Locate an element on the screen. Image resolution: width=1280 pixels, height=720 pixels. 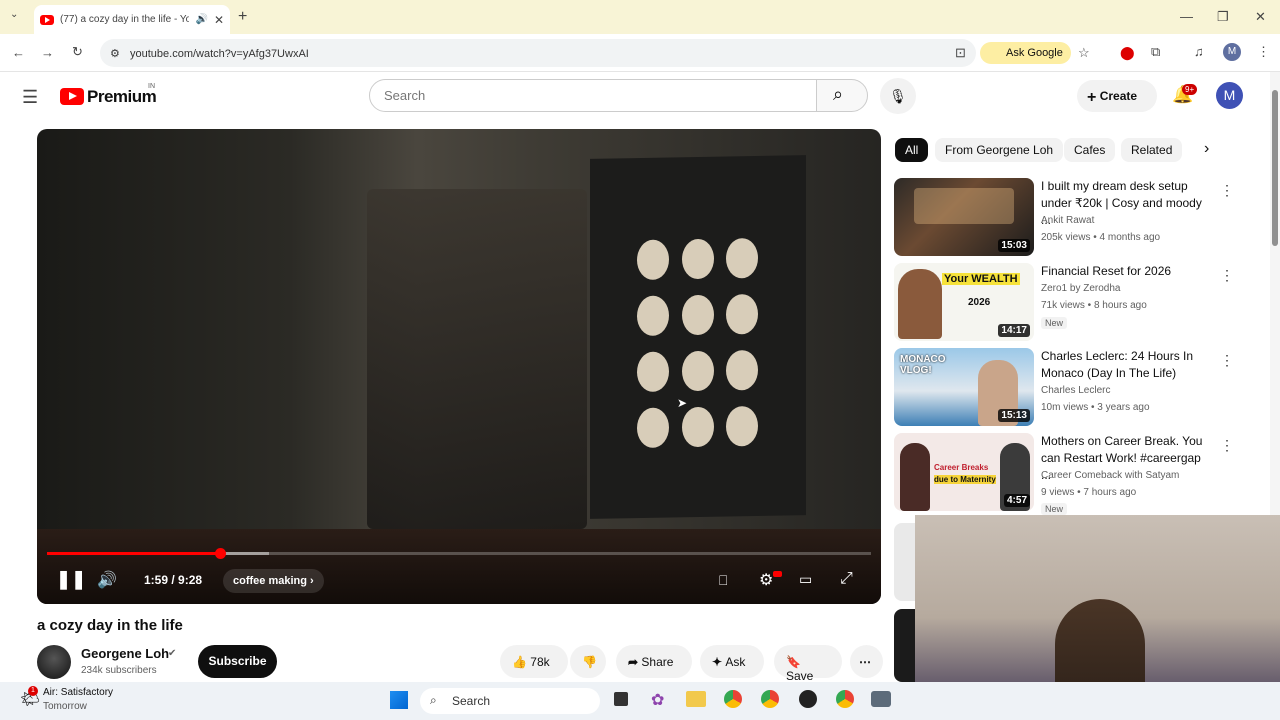
sparkle-icon: ✦ is located at coordinates (717, 662).